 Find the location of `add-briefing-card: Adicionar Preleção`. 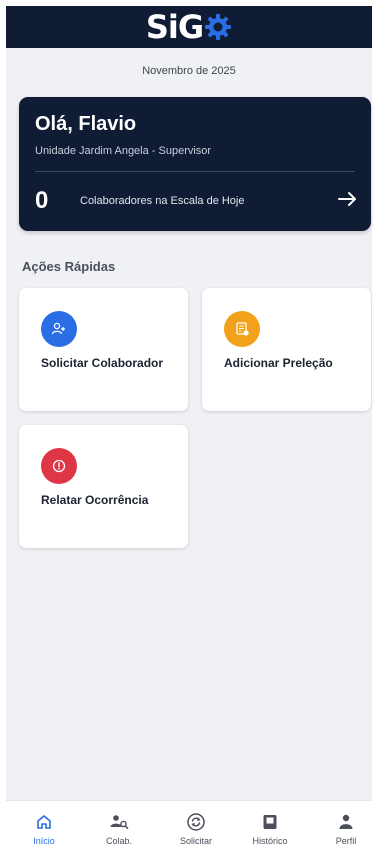

add-briefing-card: Adicionar Preleção is located at coordinates (286, 349).